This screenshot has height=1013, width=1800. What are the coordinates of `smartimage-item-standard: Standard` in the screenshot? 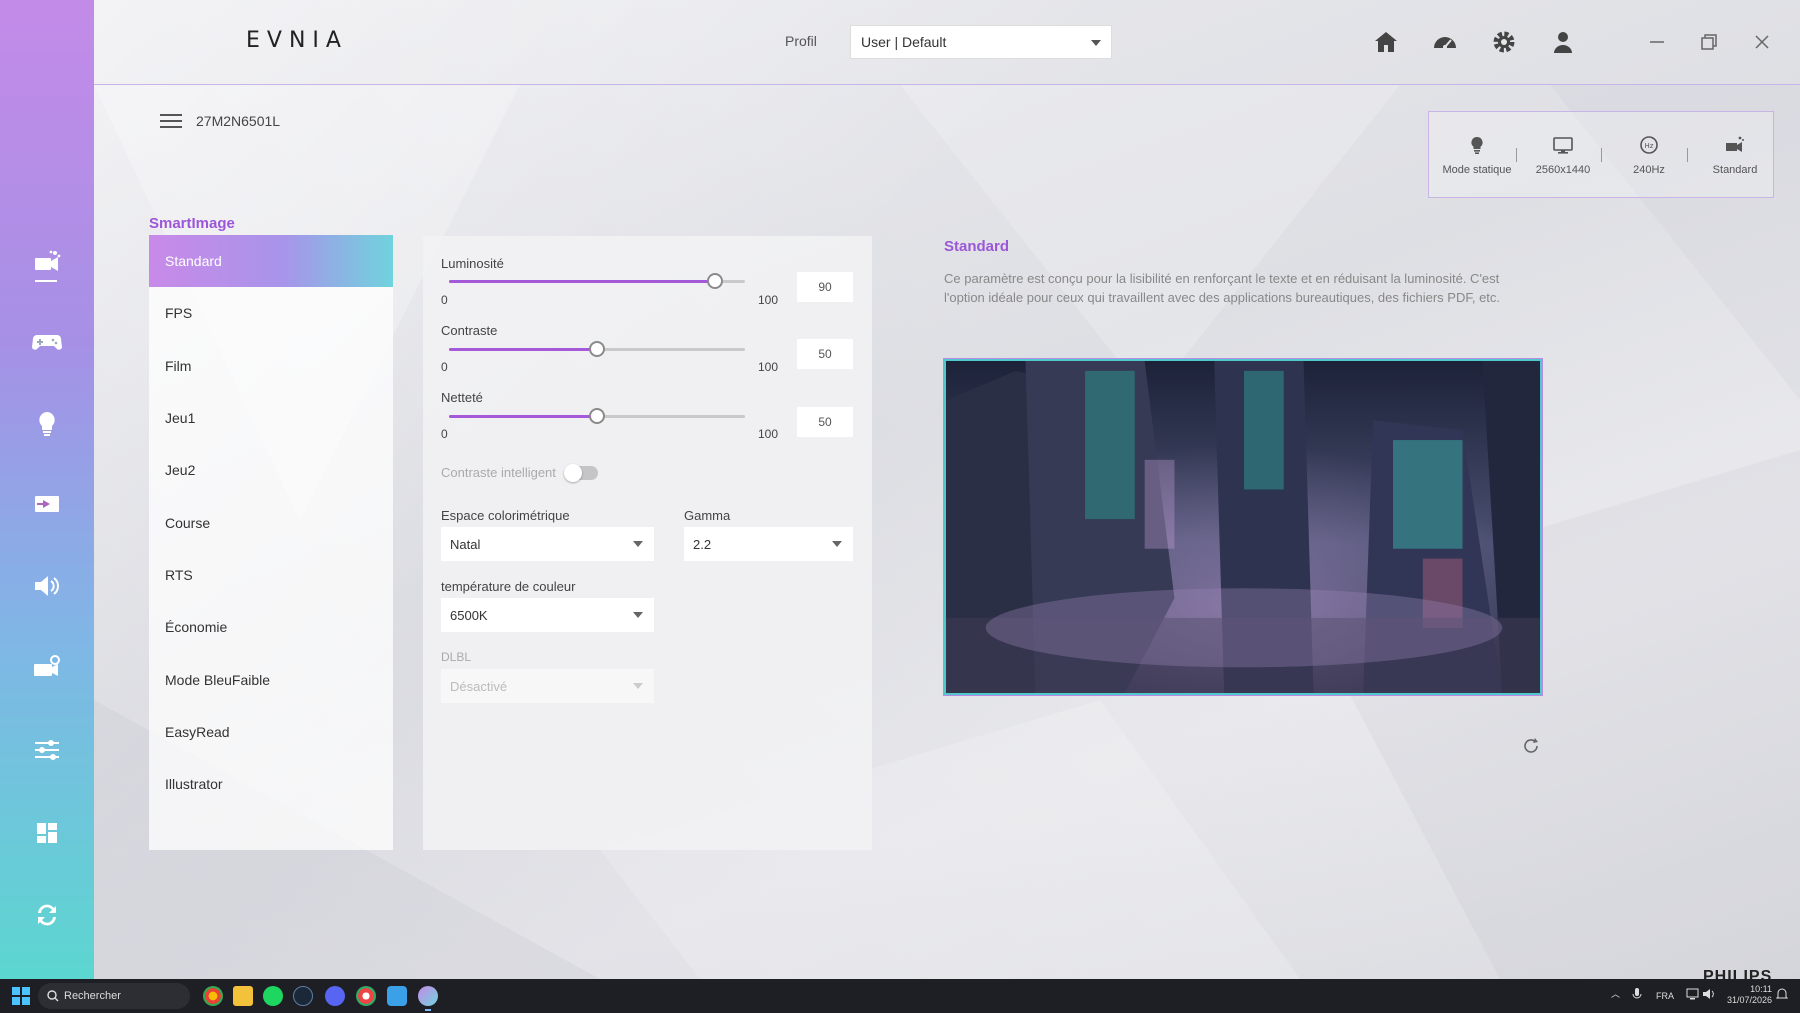 It's located at (271, 261).